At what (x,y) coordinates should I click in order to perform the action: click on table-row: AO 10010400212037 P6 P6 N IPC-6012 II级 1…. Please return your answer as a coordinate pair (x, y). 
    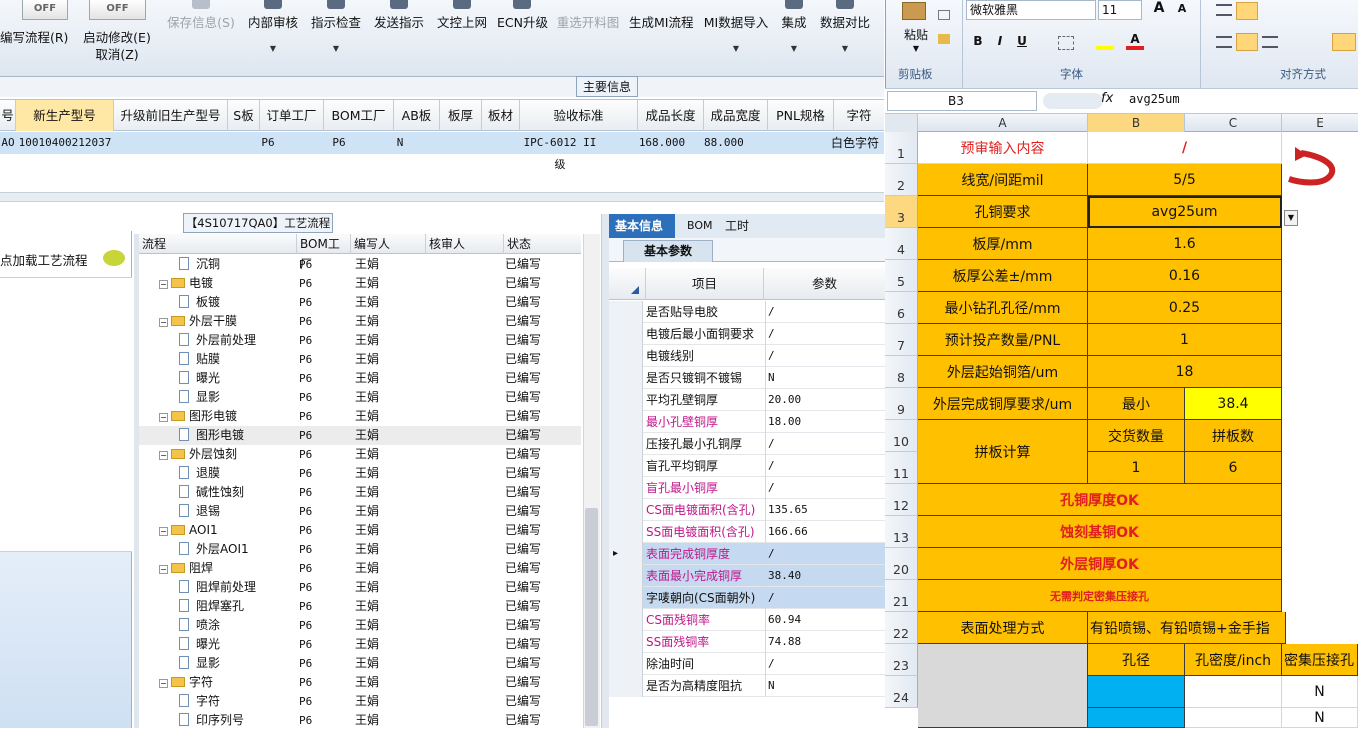
    Looking at the image, I should click on (442, 151).